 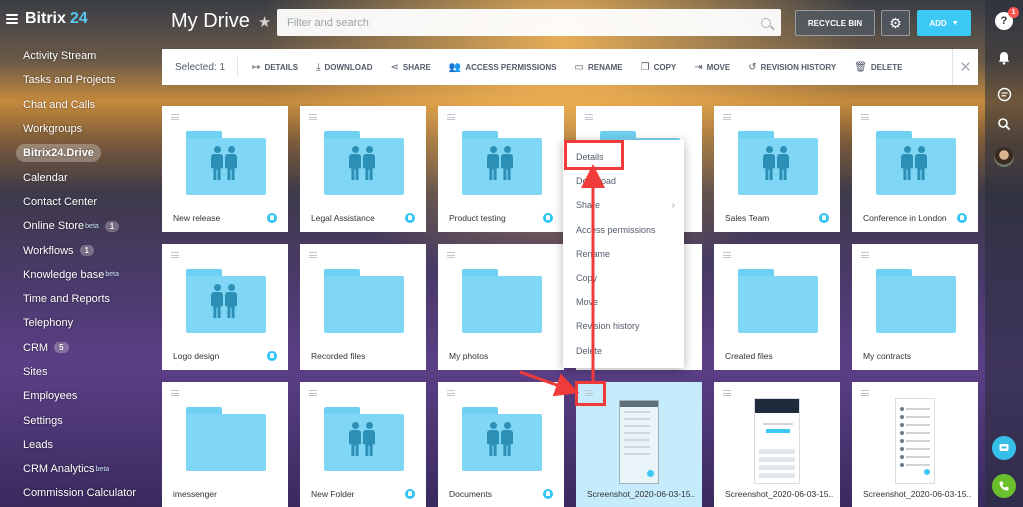 I want to click on sidebar-item: Tasks and Projects, so click(x=83, y=80).